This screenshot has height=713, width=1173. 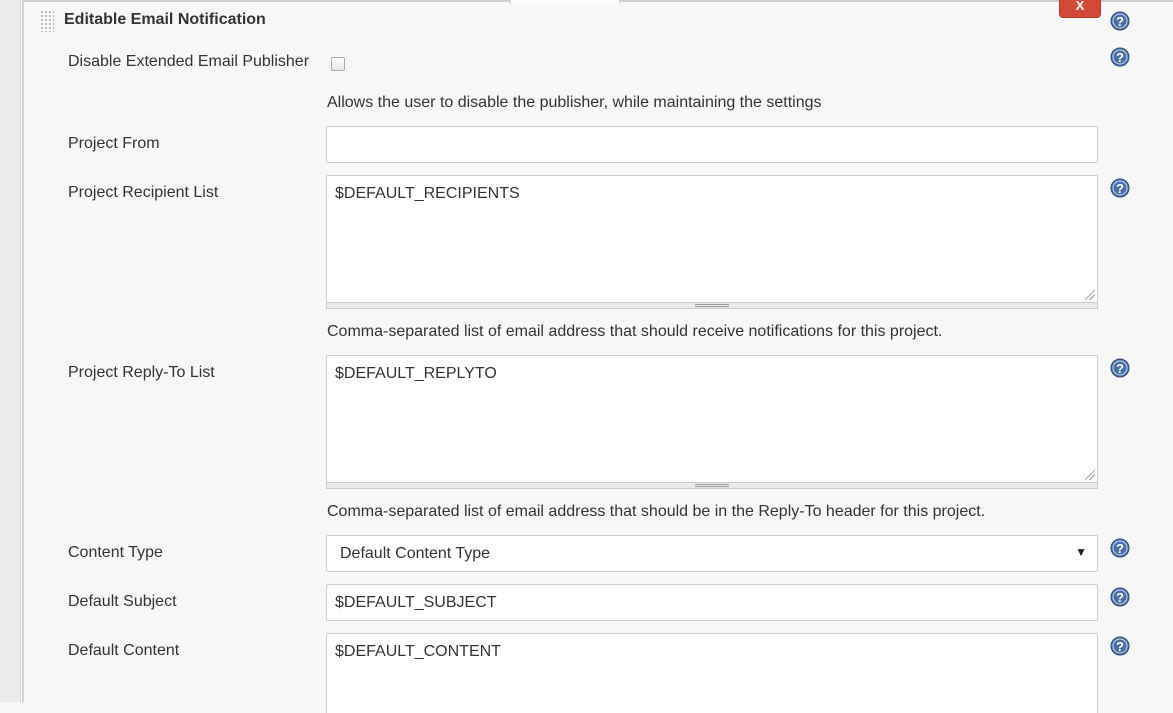 I want to click on default-subject-label: Default Subject, so click(x=122, y=601).